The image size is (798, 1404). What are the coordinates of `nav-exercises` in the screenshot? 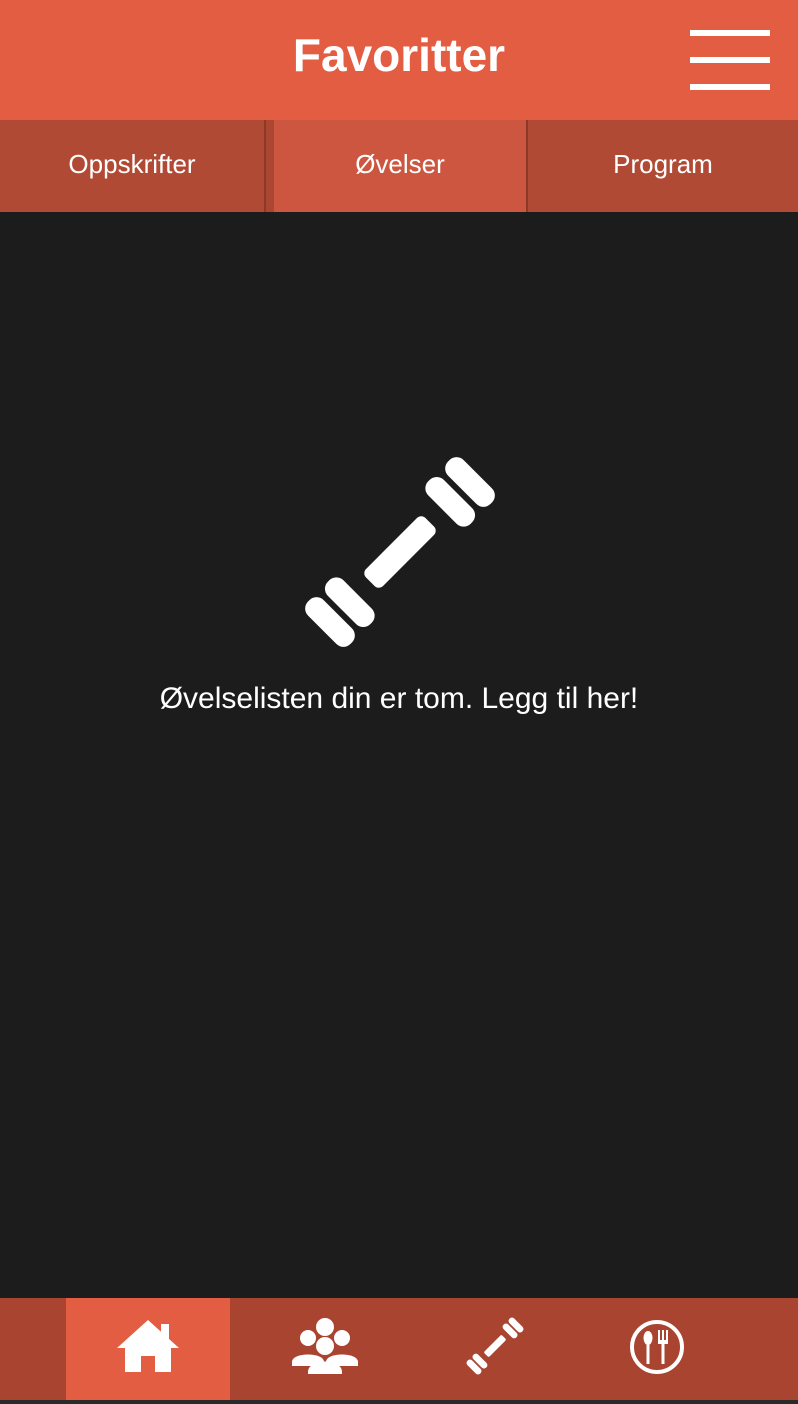 It's located at (495, 1350).